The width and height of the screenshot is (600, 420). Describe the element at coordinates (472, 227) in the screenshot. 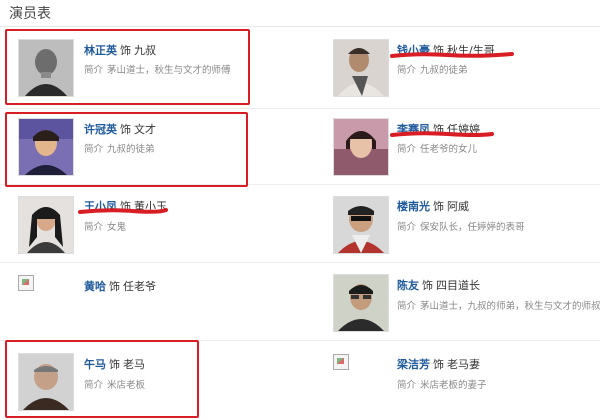

I see `desc-text: 保安队长，任婷婷的表哥` at that location.